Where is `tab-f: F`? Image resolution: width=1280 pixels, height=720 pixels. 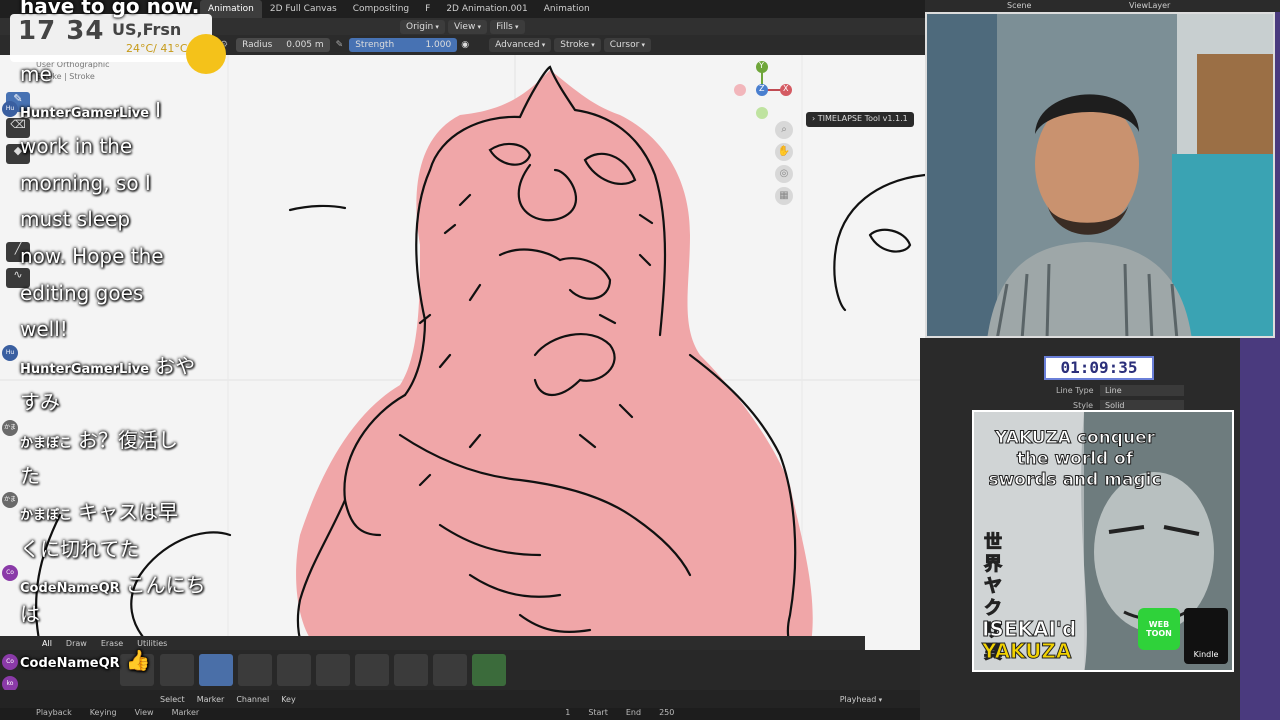
tab-f: F is located at coordinates (427, 9).